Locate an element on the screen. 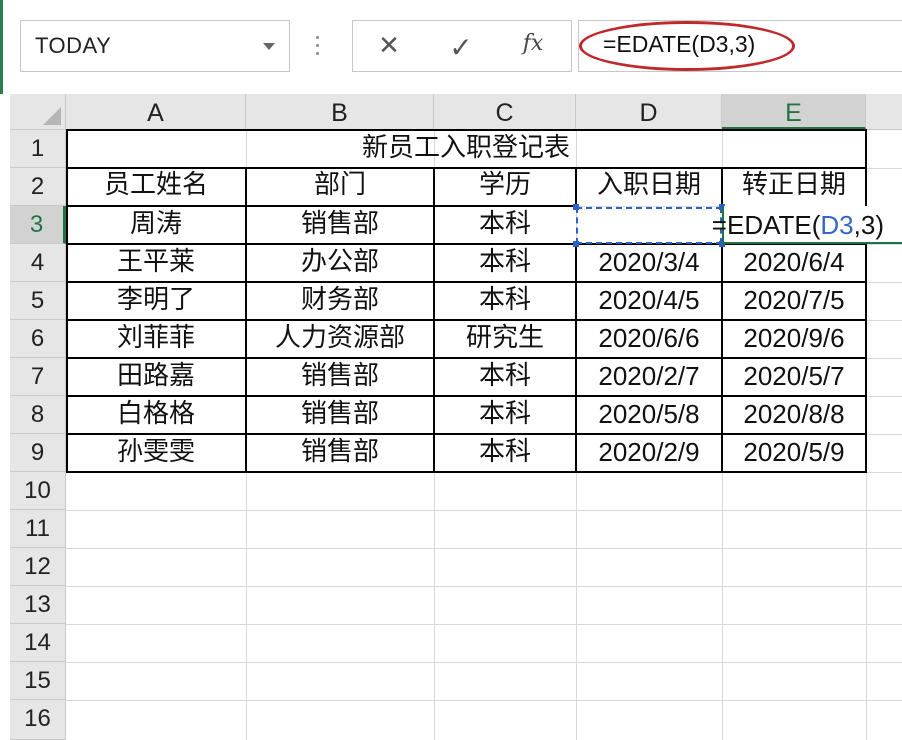 The image size is (902, 740). row-header-2: 2 is located at coordinates (38, 187).